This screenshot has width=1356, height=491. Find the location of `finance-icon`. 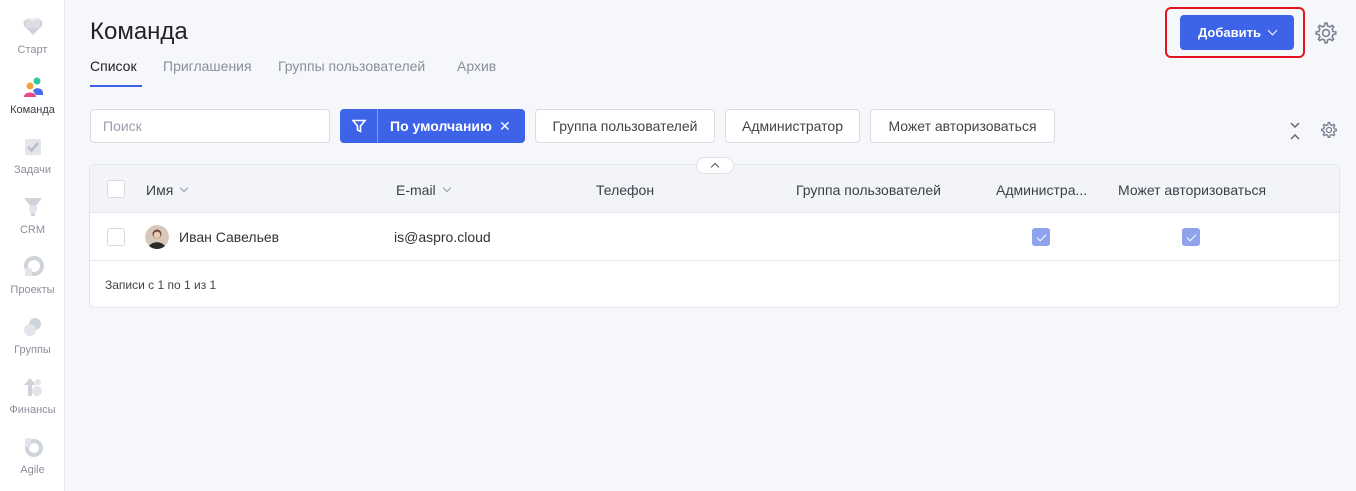

finance-icon is located at coordinates (32, 387).